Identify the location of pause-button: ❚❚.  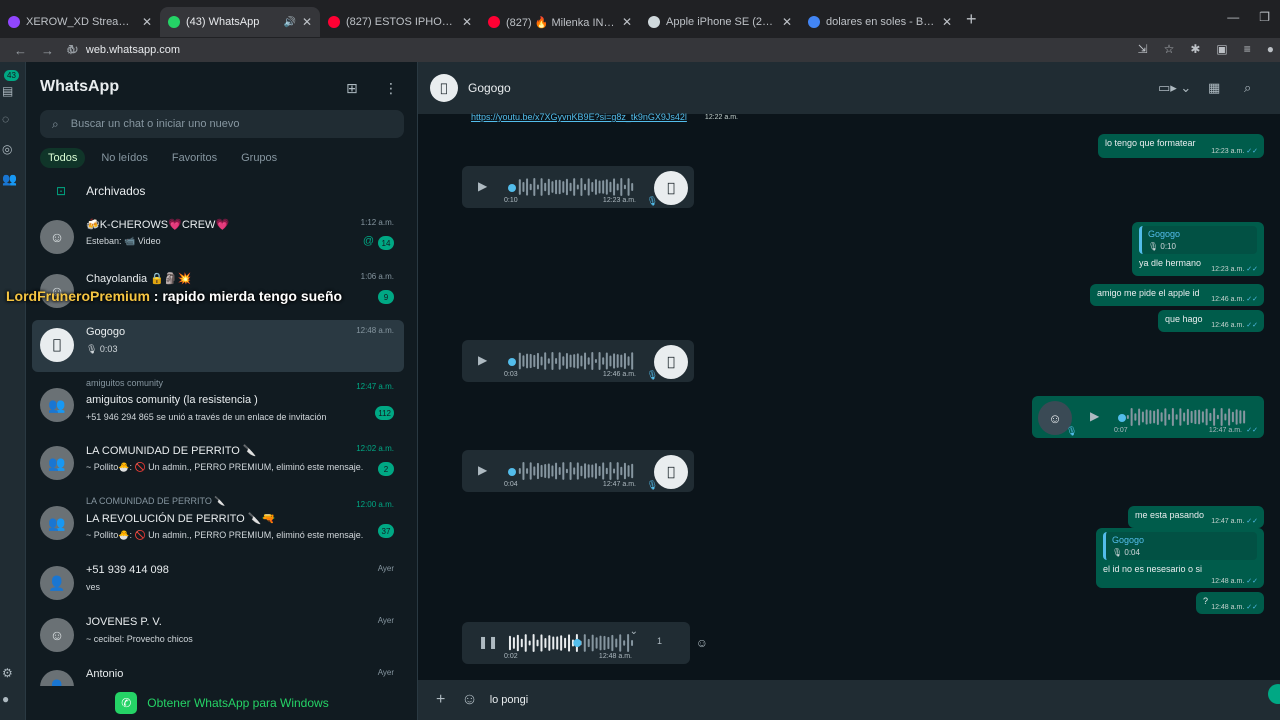
(488, 642).